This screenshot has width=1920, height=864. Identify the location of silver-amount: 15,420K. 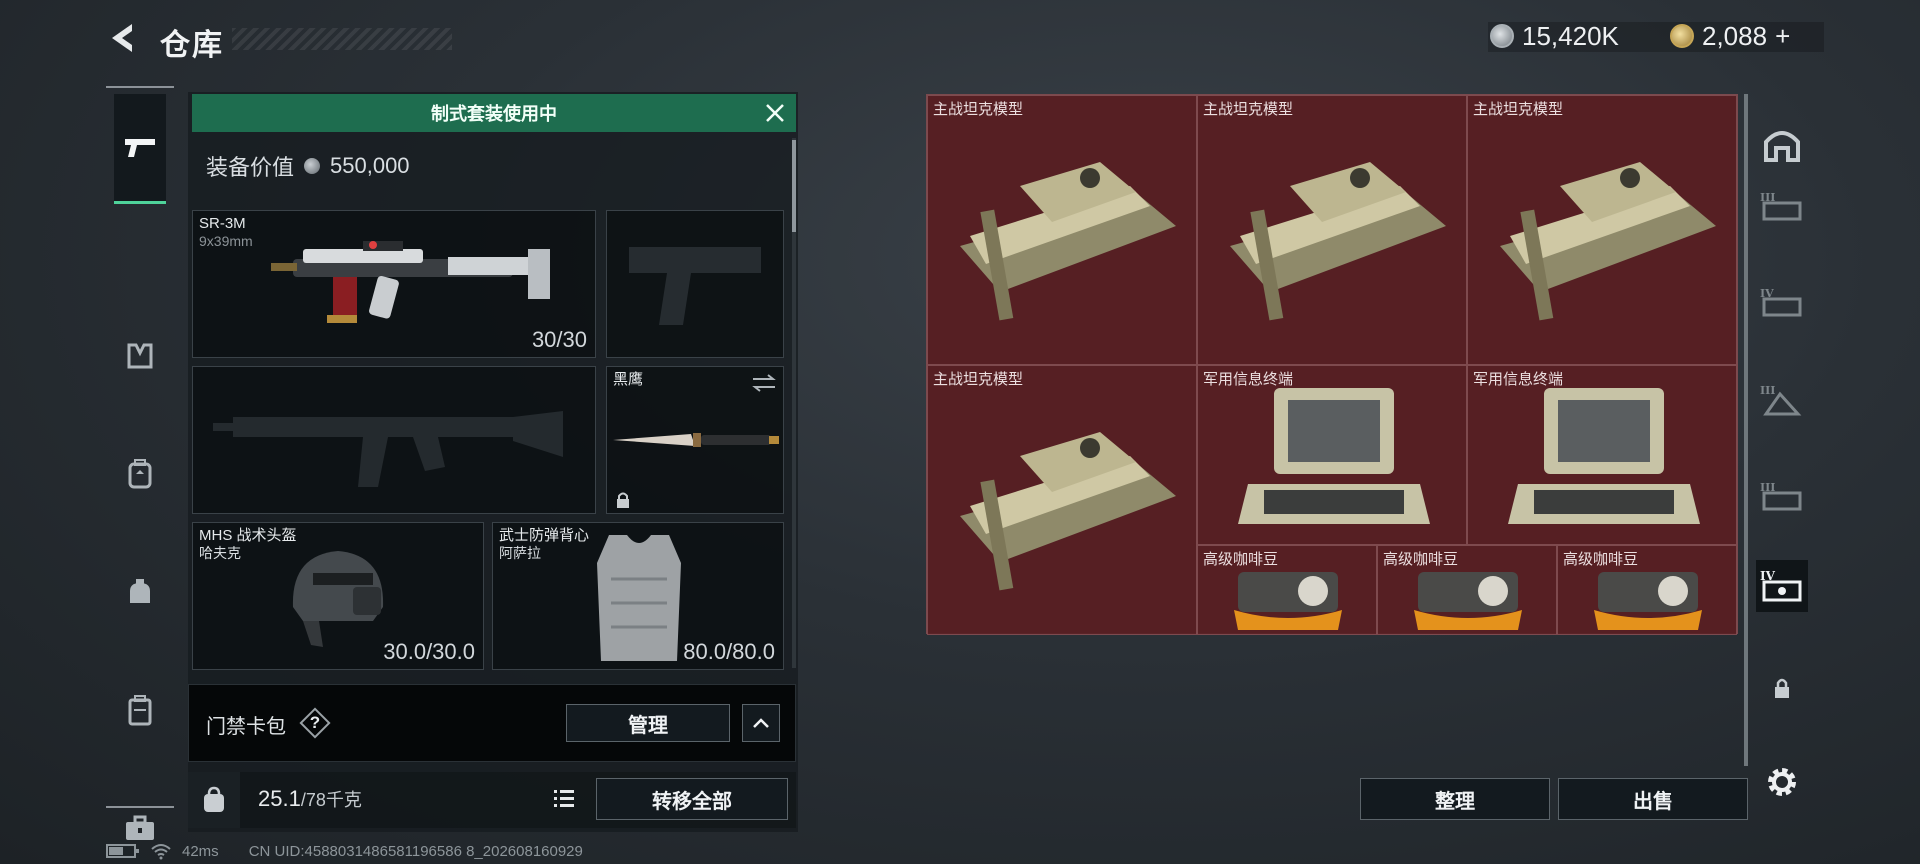
(1570, 35).